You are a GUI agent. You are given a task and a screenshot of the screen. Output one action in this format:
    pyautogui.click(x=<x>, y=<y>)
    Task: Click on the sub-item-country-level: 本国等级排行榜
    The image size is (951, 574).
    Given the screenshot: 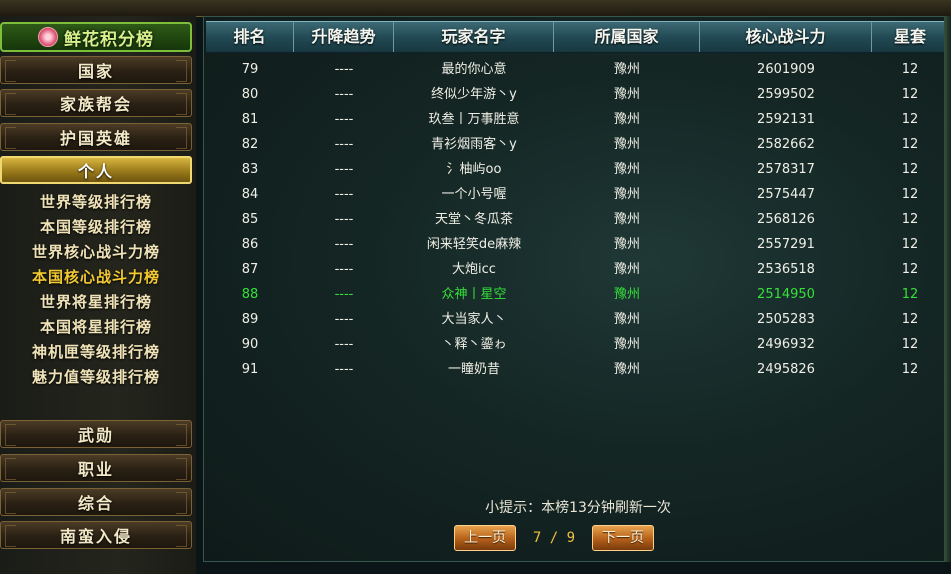 What is the action you would take?
    pyautogui.click(x=96, y=227)
    